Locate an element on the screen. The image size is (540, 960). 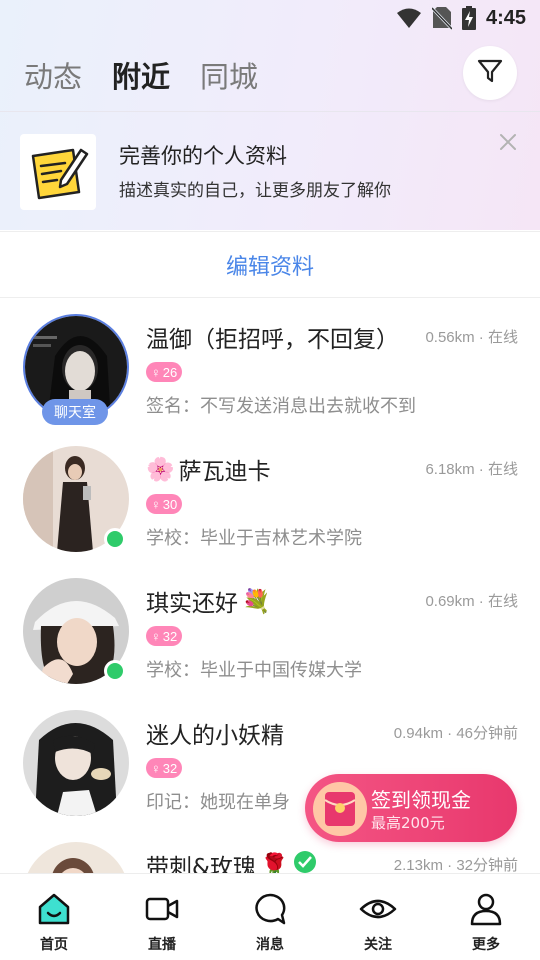
bottom-navigation: 首页 直播 消息 关注 更多 is located at coordinates (270, 916).